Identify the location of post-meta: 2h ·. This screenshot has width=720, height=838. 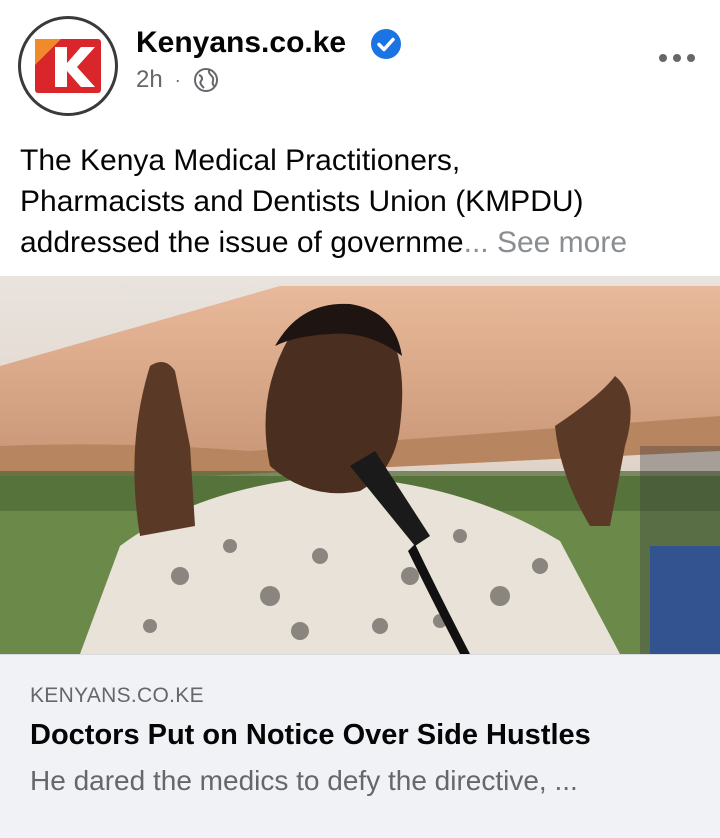
(177, 80).